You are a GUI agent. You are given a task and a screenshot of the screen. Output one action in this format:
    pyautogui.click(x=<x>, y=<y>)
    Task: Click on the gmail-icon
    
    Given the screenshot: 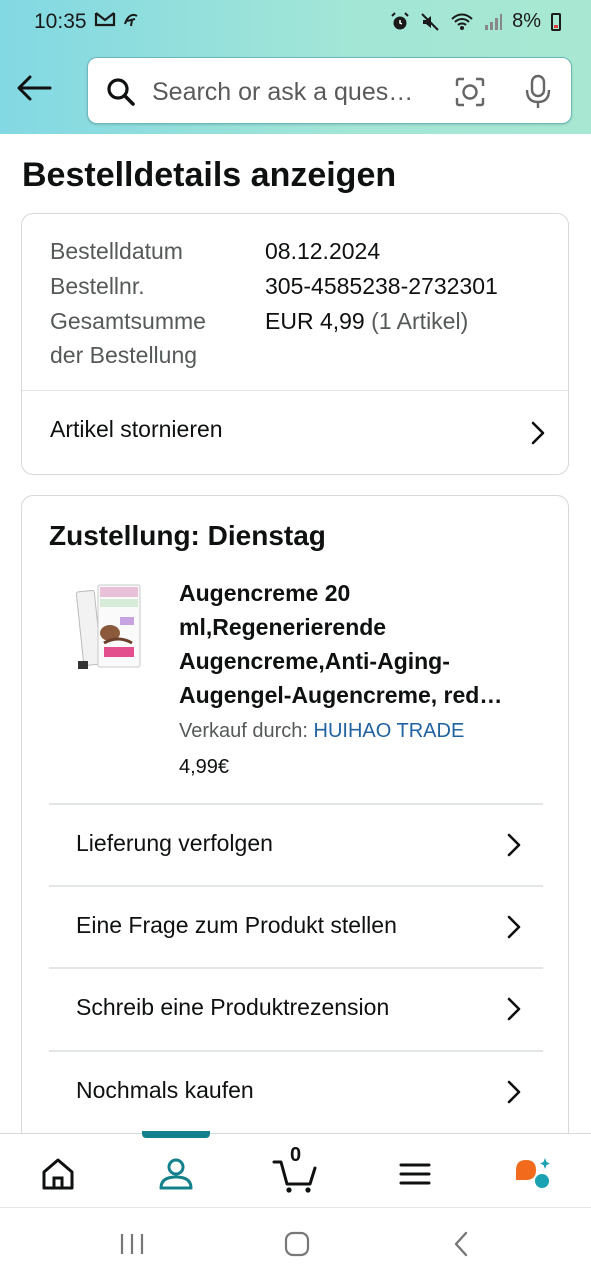 What is the action you would take?
    pyautogui.click(x=105, y=19)
    